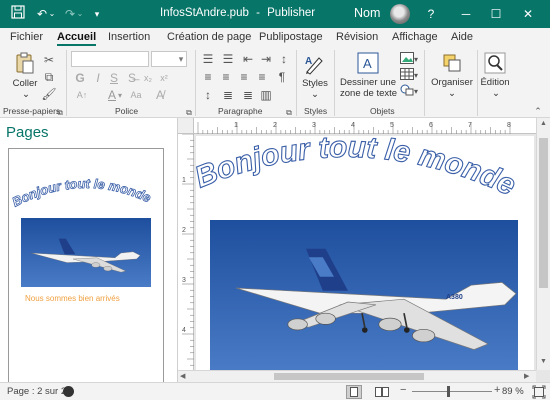 The height and width of the screenshot is (402, 550). Describe the element at coordinates (182, 376) in the screenshot. I see `scroll-left-icon: ◀` at that location.